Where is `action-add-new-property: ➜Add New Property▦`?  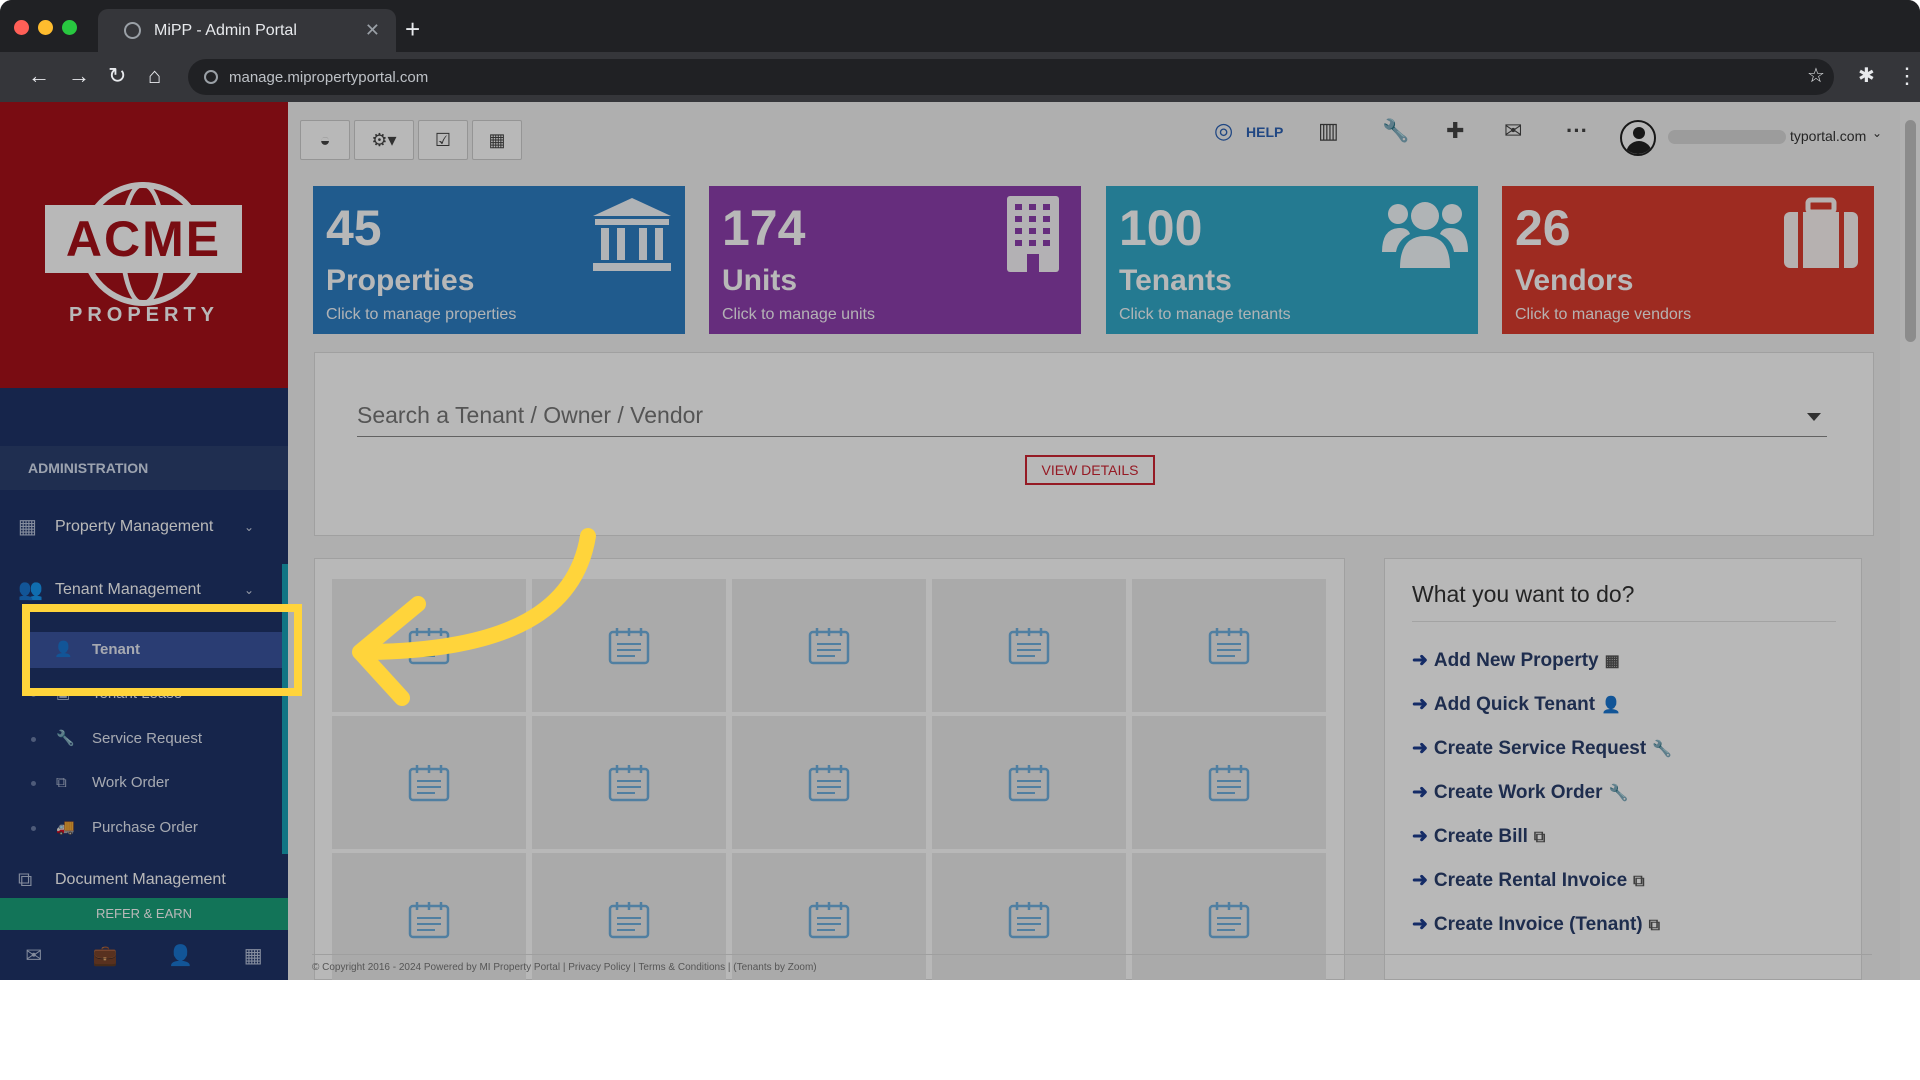 action-add-new-property: ➜Add New Property▦ is located at coordinates (1516, 661).